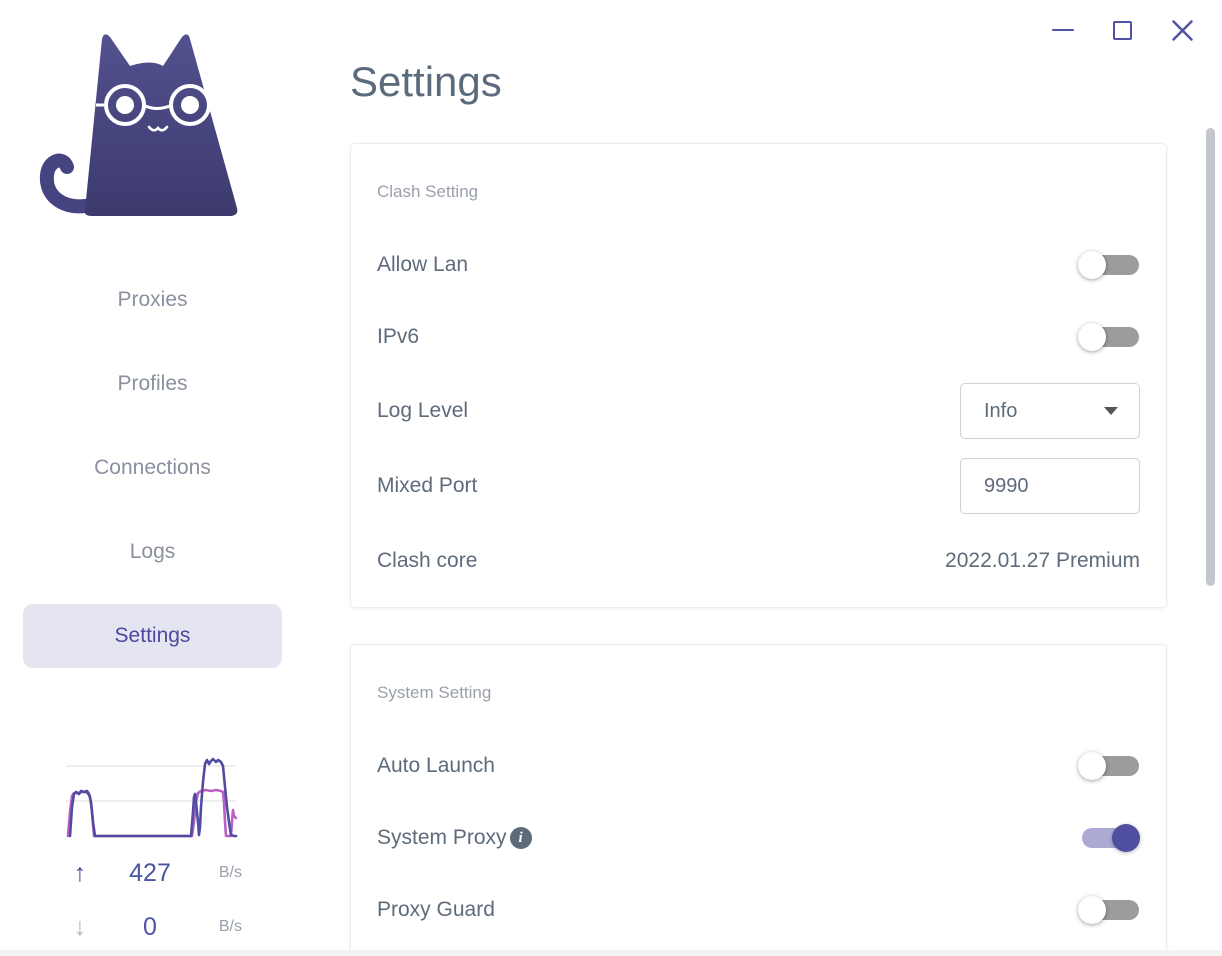 The height and width of the screenshot is (956, 1222). I want to click on upload-speed-unit: B/s, so click(230, 872).